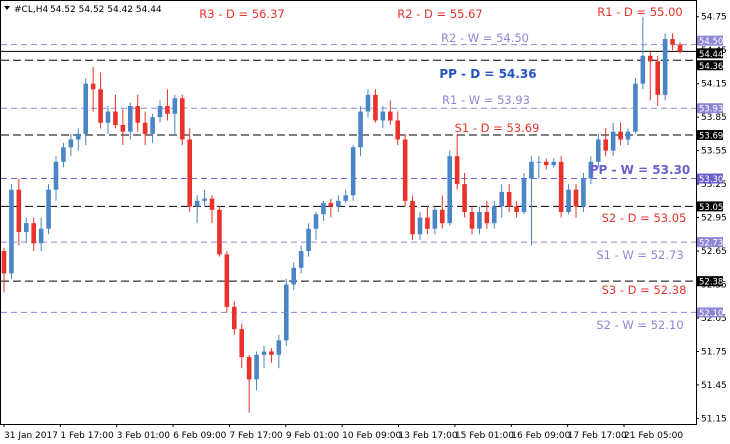 This screenshot has height=444, width=730. I want to click on symbol-label: #CL,H4, so click(31, 10).